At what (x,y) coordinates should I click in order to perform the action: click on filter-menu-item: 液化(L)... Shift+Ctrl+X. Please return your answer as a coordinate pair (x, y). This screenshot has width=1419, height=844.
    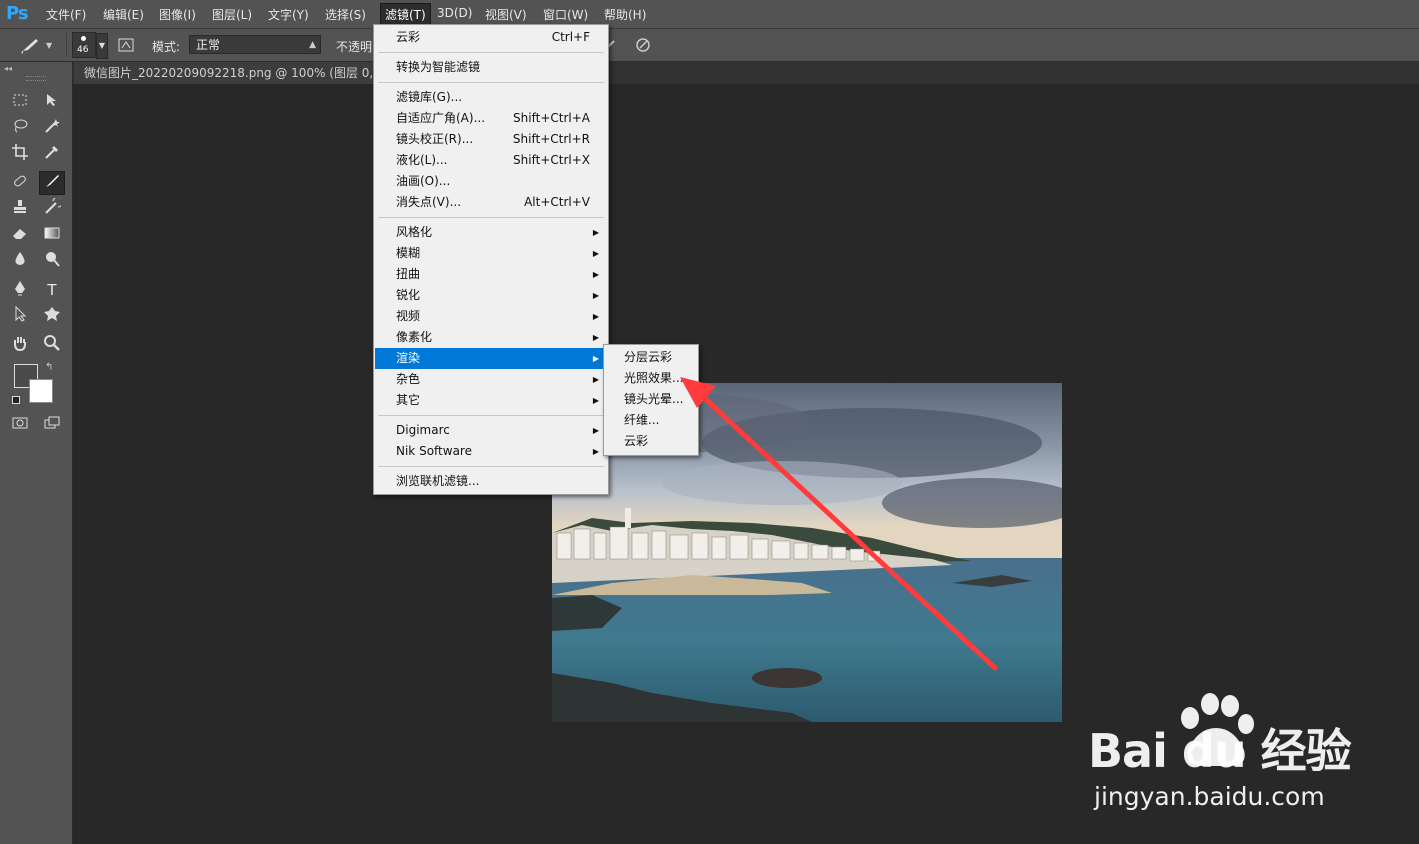
    Looking at the image, I should click on (491, 160).